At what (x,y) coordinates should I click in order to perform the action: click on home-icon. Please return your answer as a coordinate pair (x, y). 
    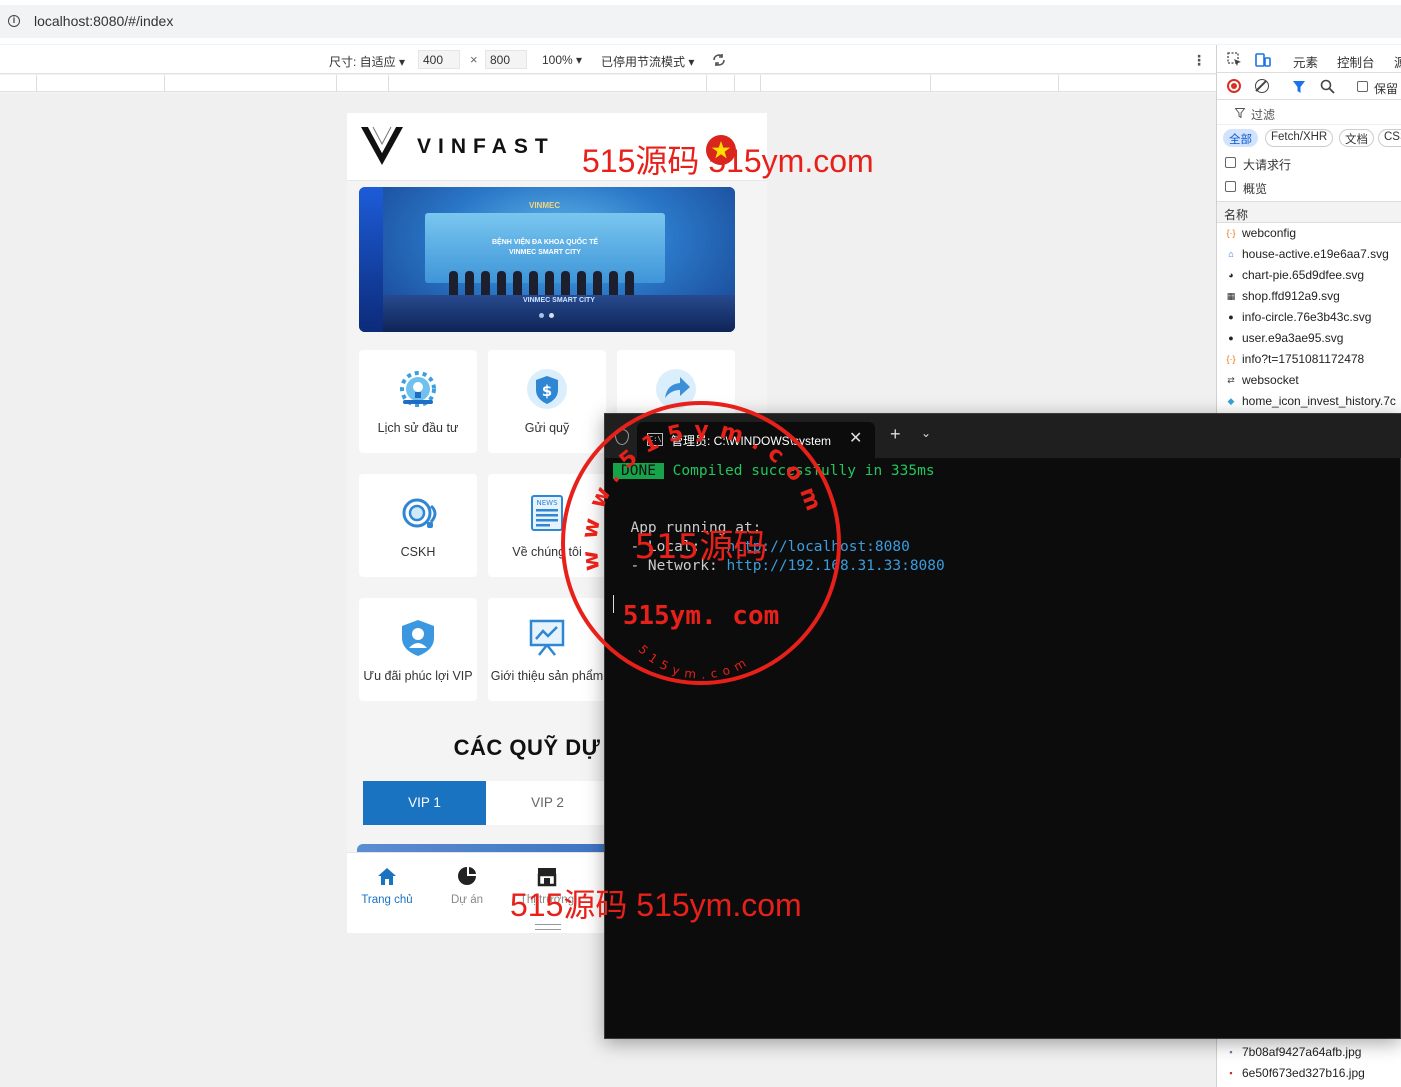
    Looking at the image, I should click on (387, 876).